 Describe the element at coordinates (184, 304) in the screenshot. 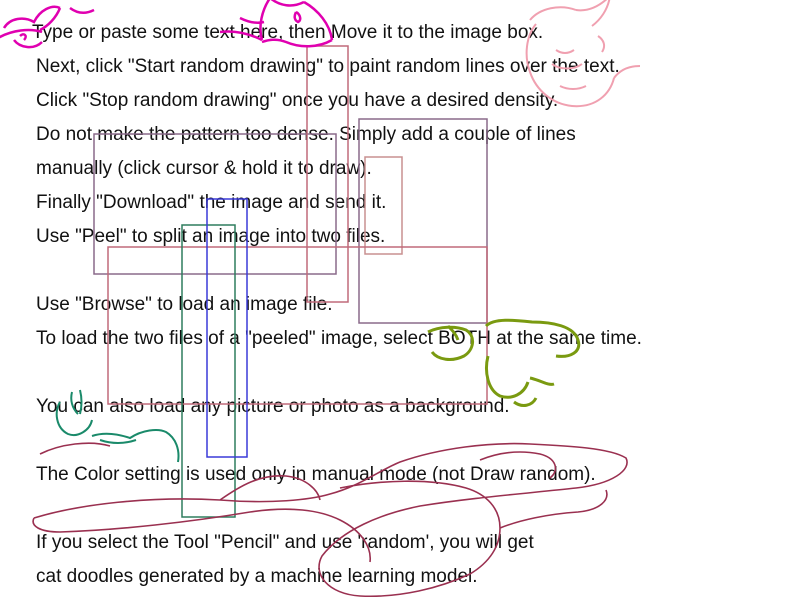

I see `text-line: Use "Browse" to load an image file.` at that location.